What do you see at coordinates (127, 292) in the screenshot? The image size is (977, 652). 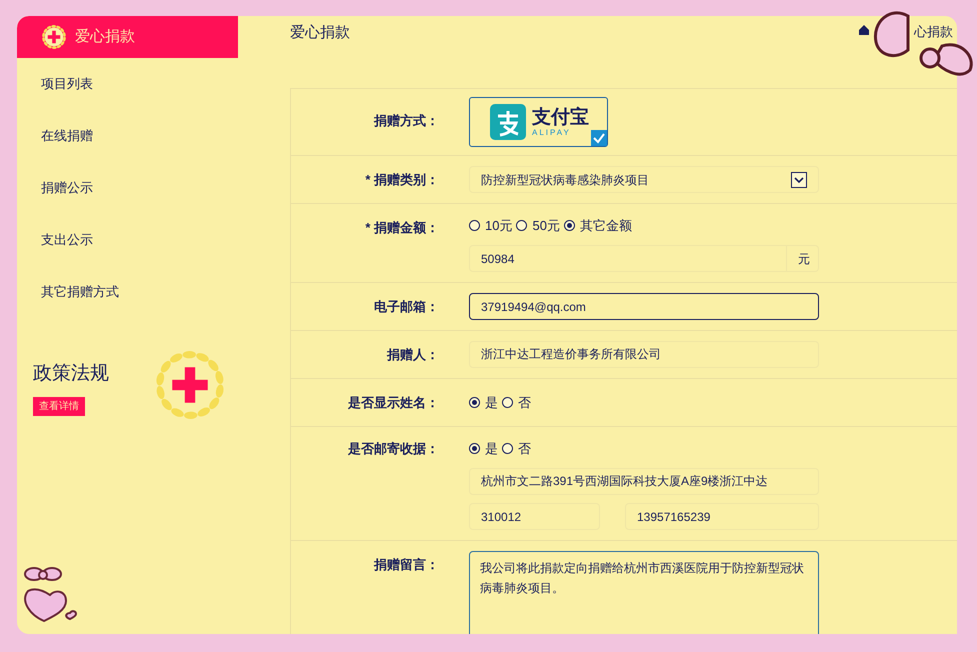 I see `sidebar-item: 其它捐赠方式` at bounding box center [127, 292].